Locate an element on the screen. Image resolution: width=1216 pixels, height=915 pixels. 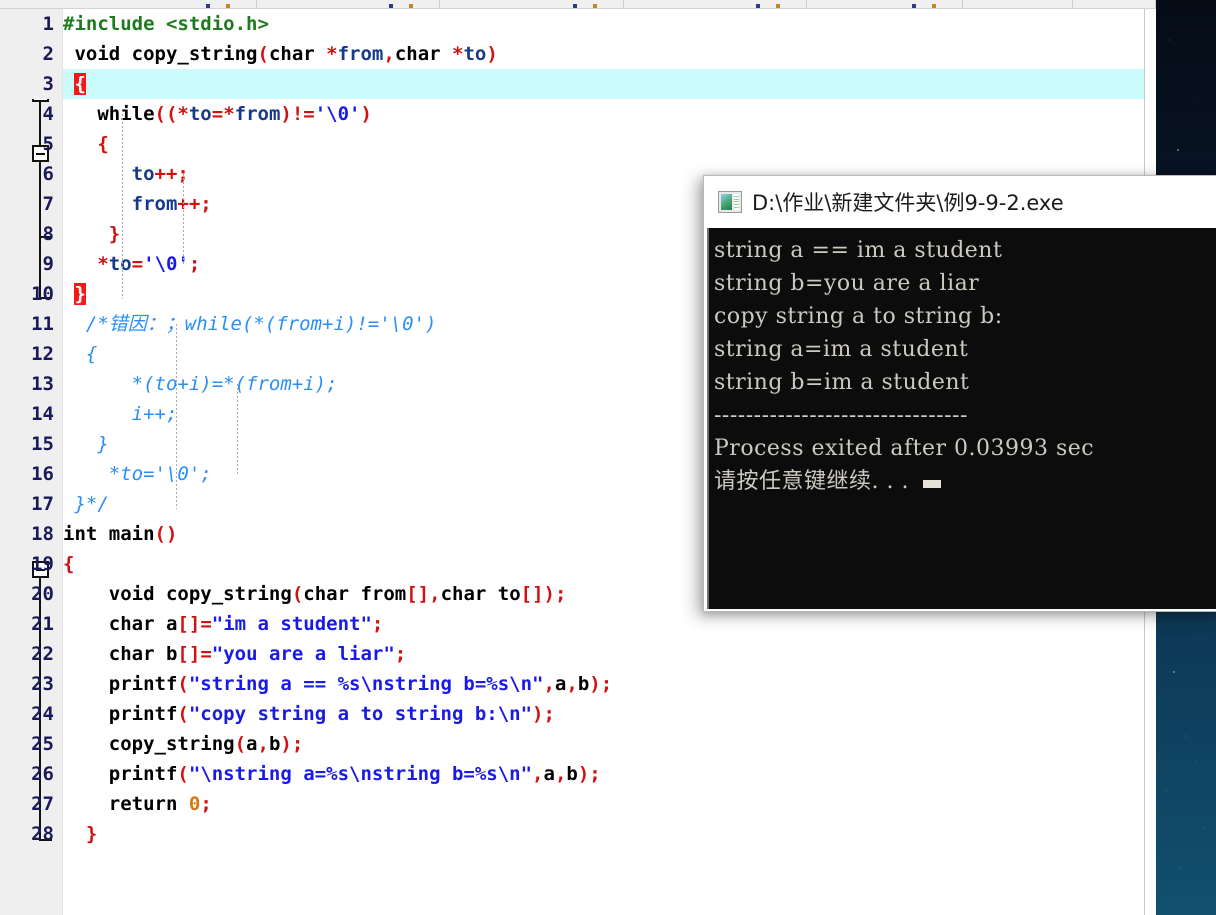
token-cmt: { is located at coordinates (80, 354).